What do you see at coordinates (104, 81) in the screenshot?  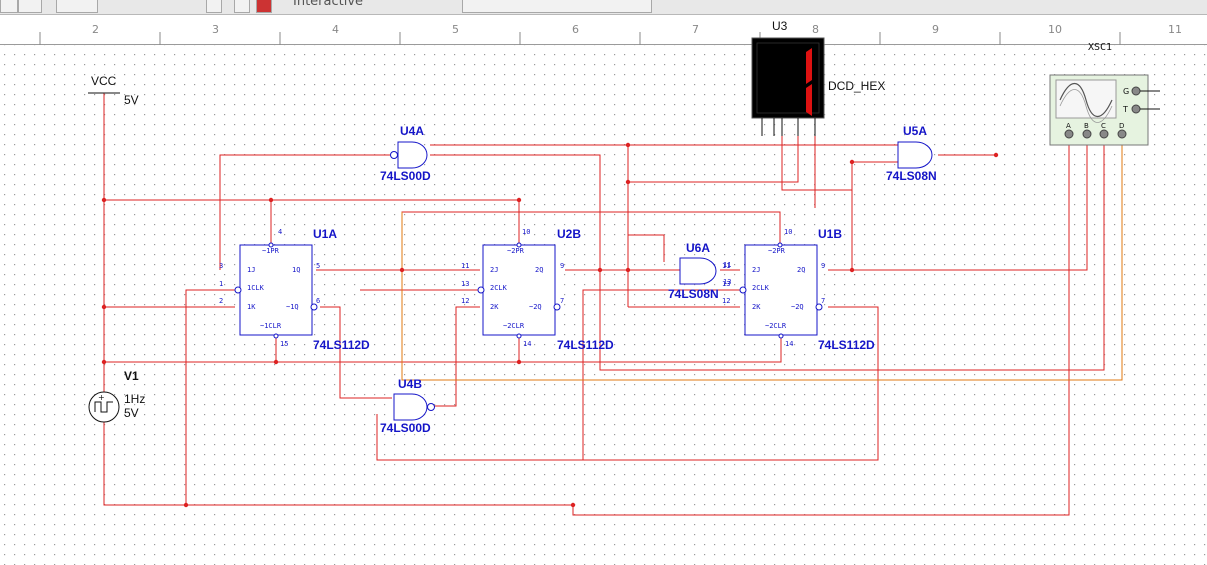 I see `vcc-label: VCC` at bounding box center [104, 81].